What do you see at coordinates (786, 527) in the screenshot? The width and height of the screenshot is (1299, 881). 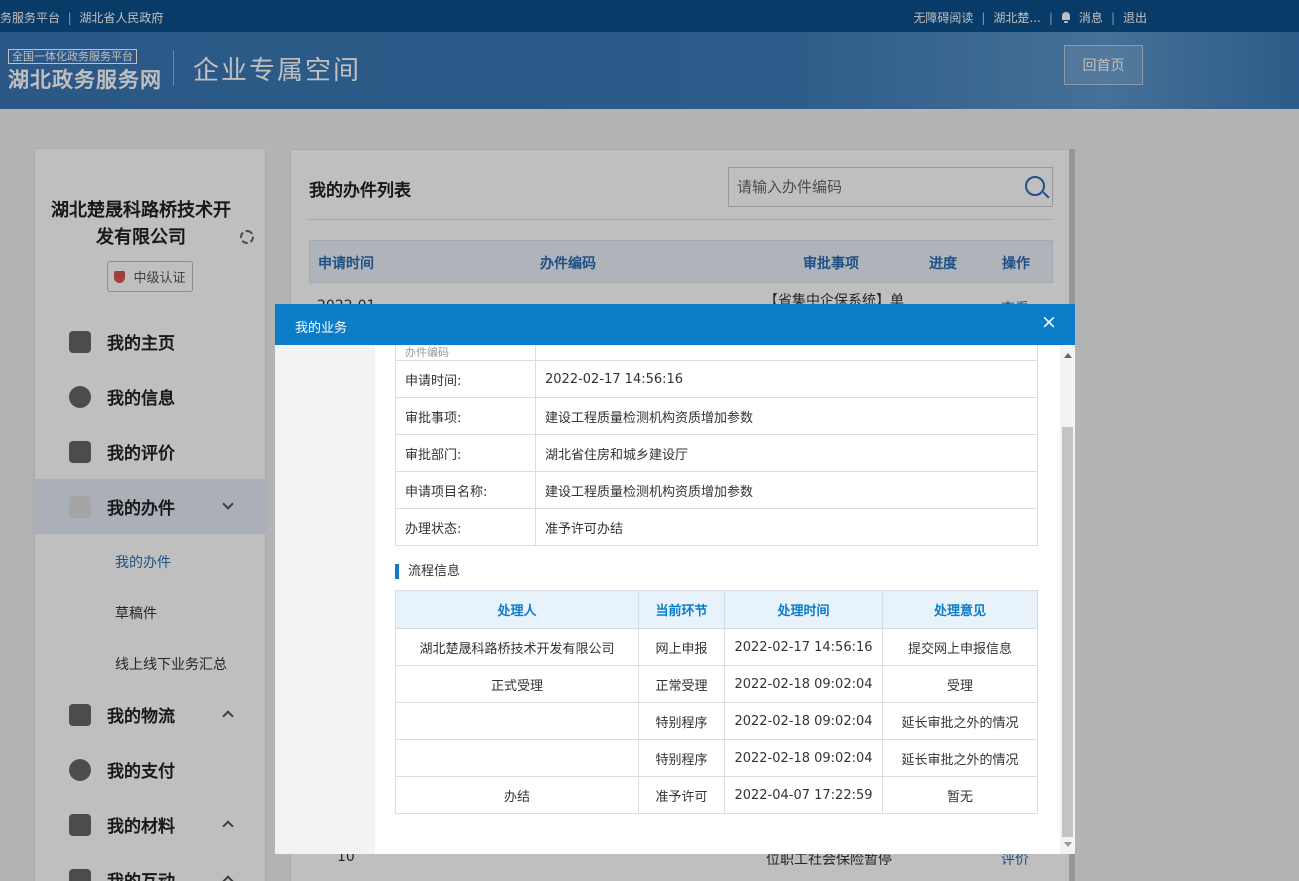 I see `info-value: 准予许可办结` at bounding box center [786, 527].